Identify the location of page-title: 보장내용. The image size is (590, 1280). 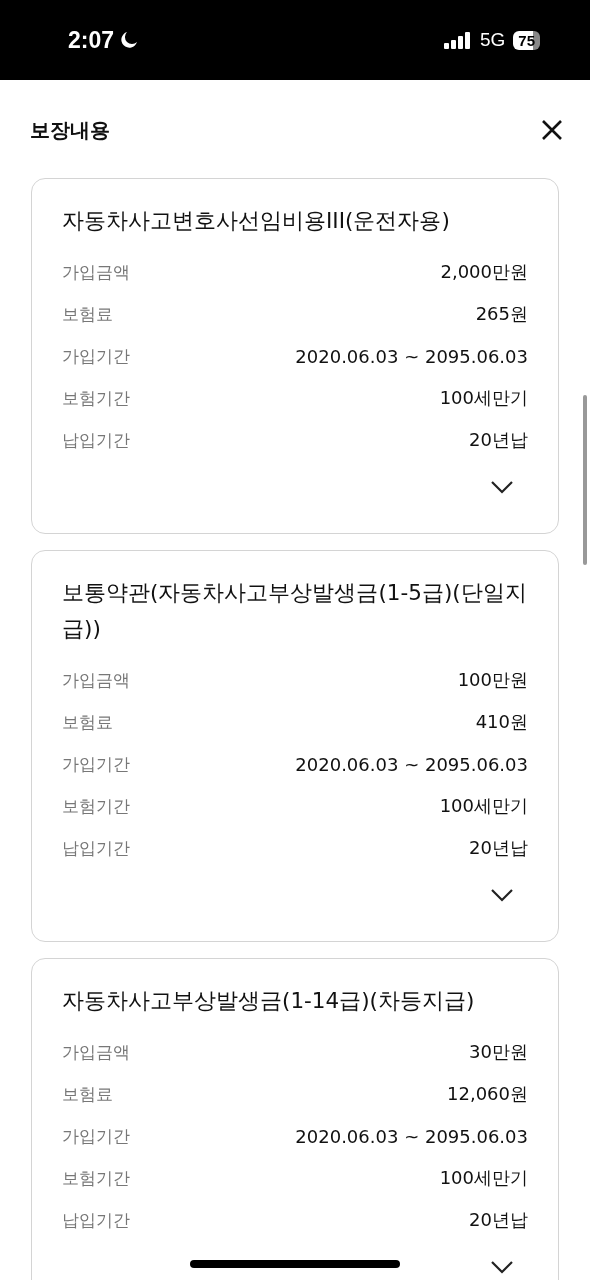
(70, 130).